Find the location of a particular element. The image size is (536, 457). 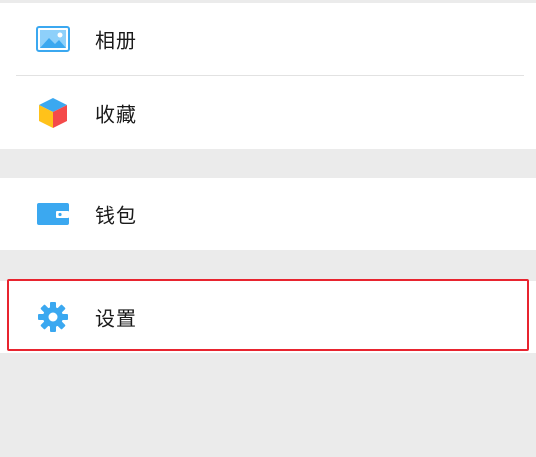

gear-icon is located at coordinates (53, 317).